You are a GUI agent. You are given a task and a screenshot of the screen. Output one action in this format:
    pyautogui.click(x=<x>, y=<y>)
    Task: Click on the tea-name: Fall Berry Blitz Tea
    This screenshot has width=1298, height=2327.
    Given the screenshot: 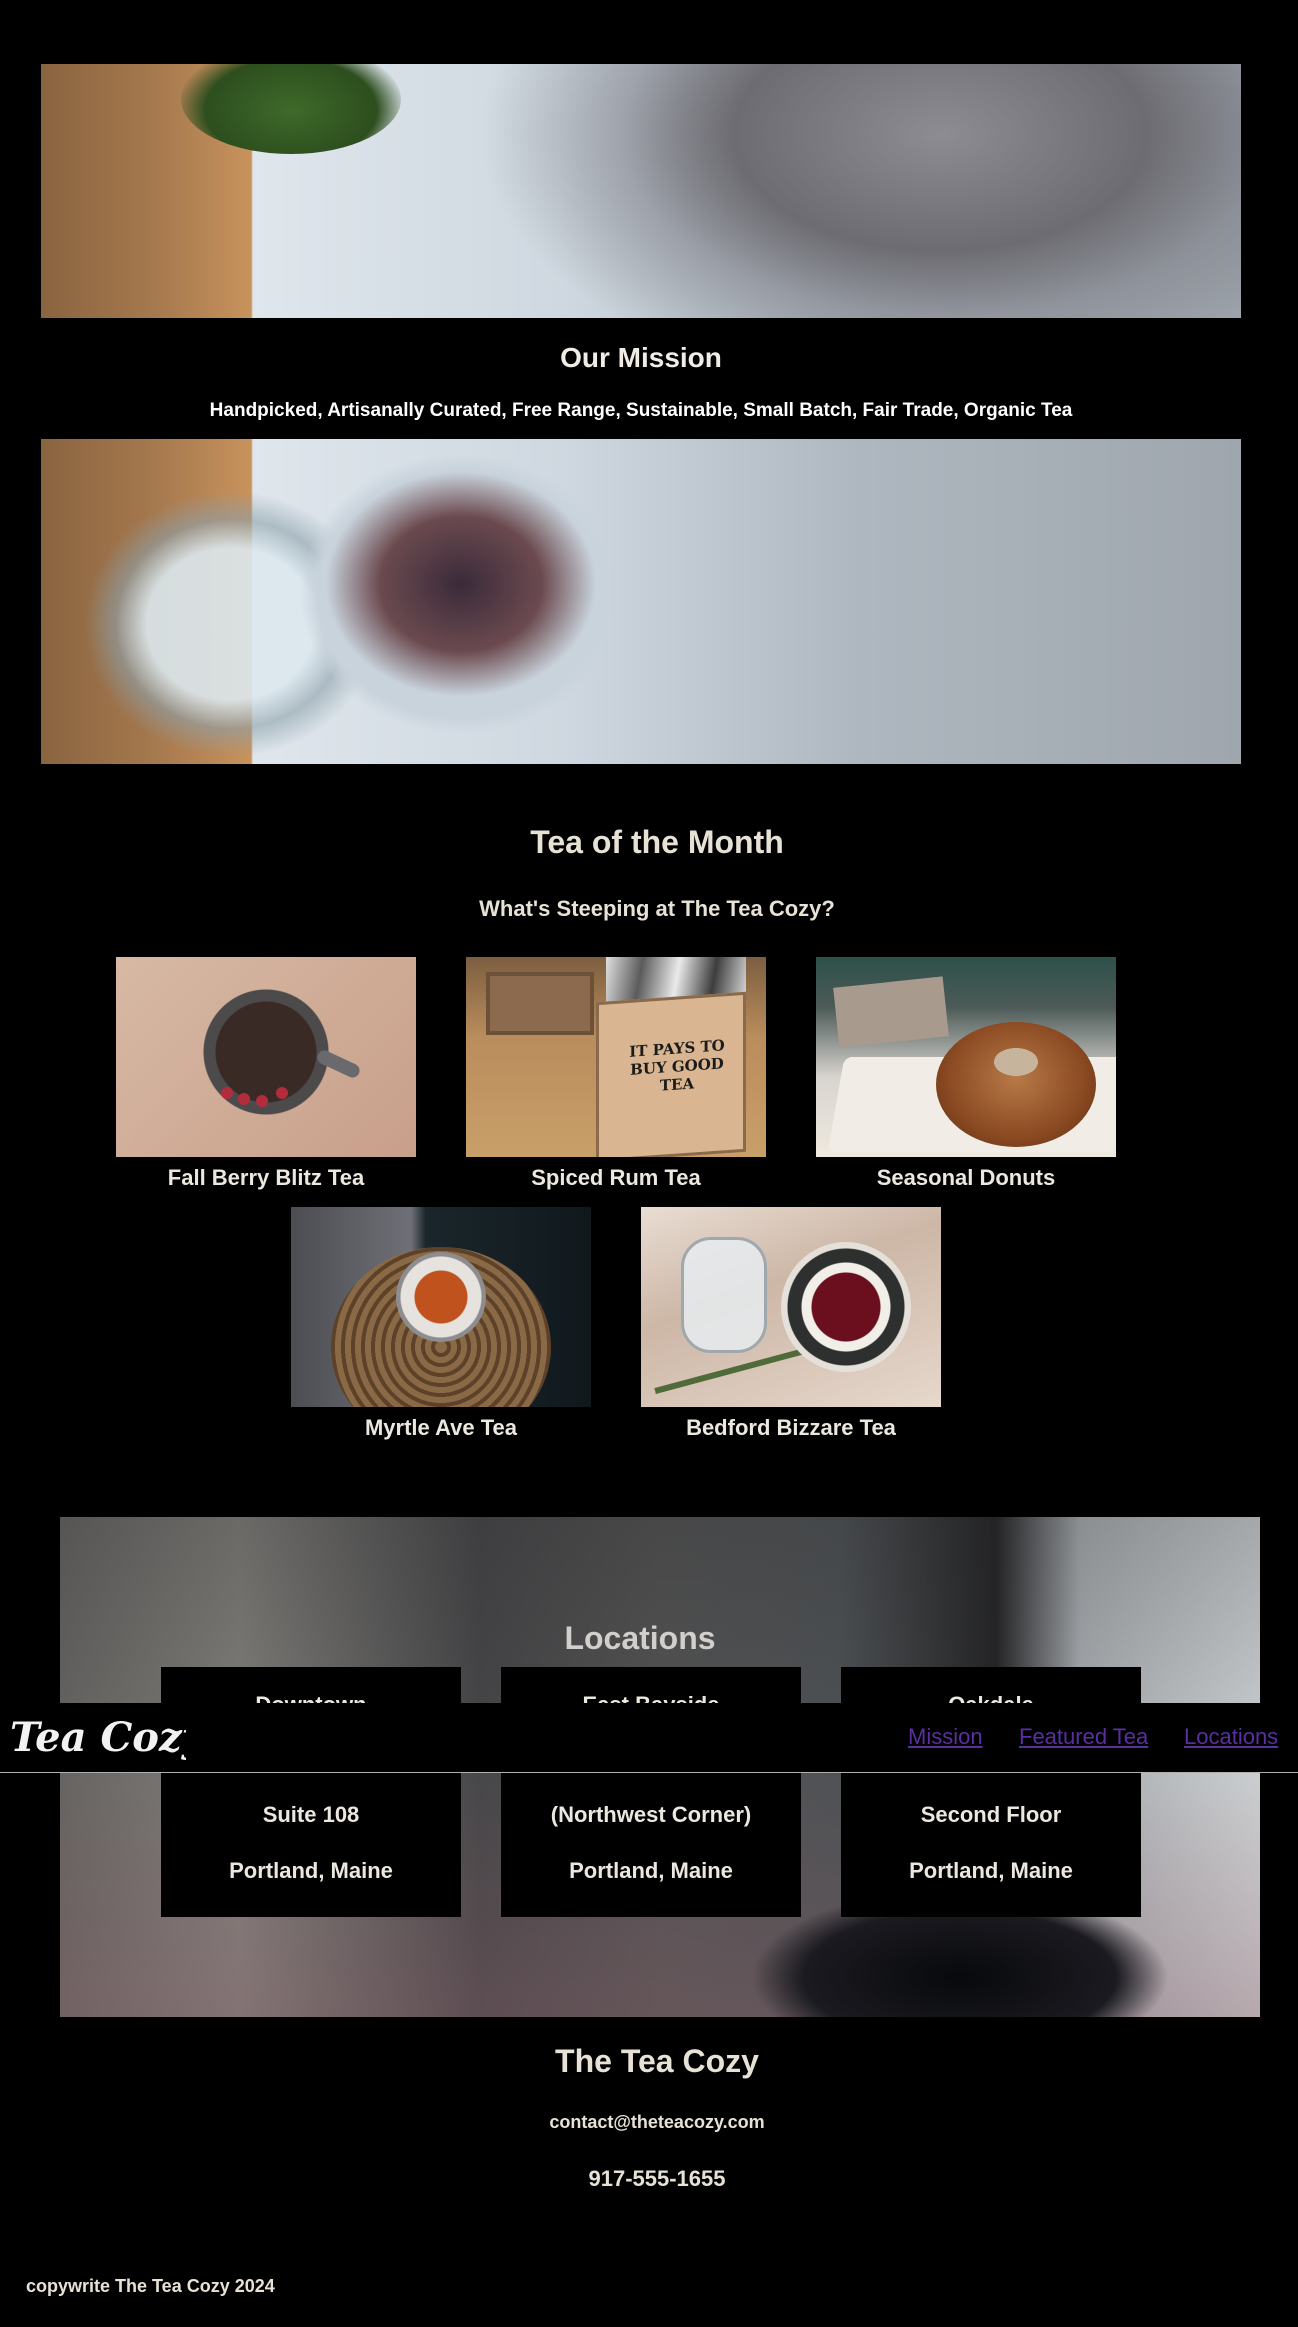 What is the action you would take?
    pyautogui.click(x=266, y=1177)
    